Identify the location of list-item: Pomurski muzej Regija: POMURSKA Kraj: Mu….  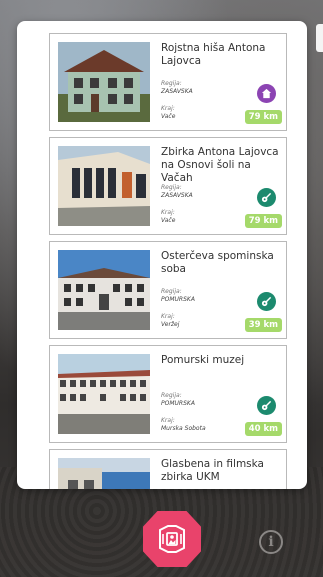
(168, 394).